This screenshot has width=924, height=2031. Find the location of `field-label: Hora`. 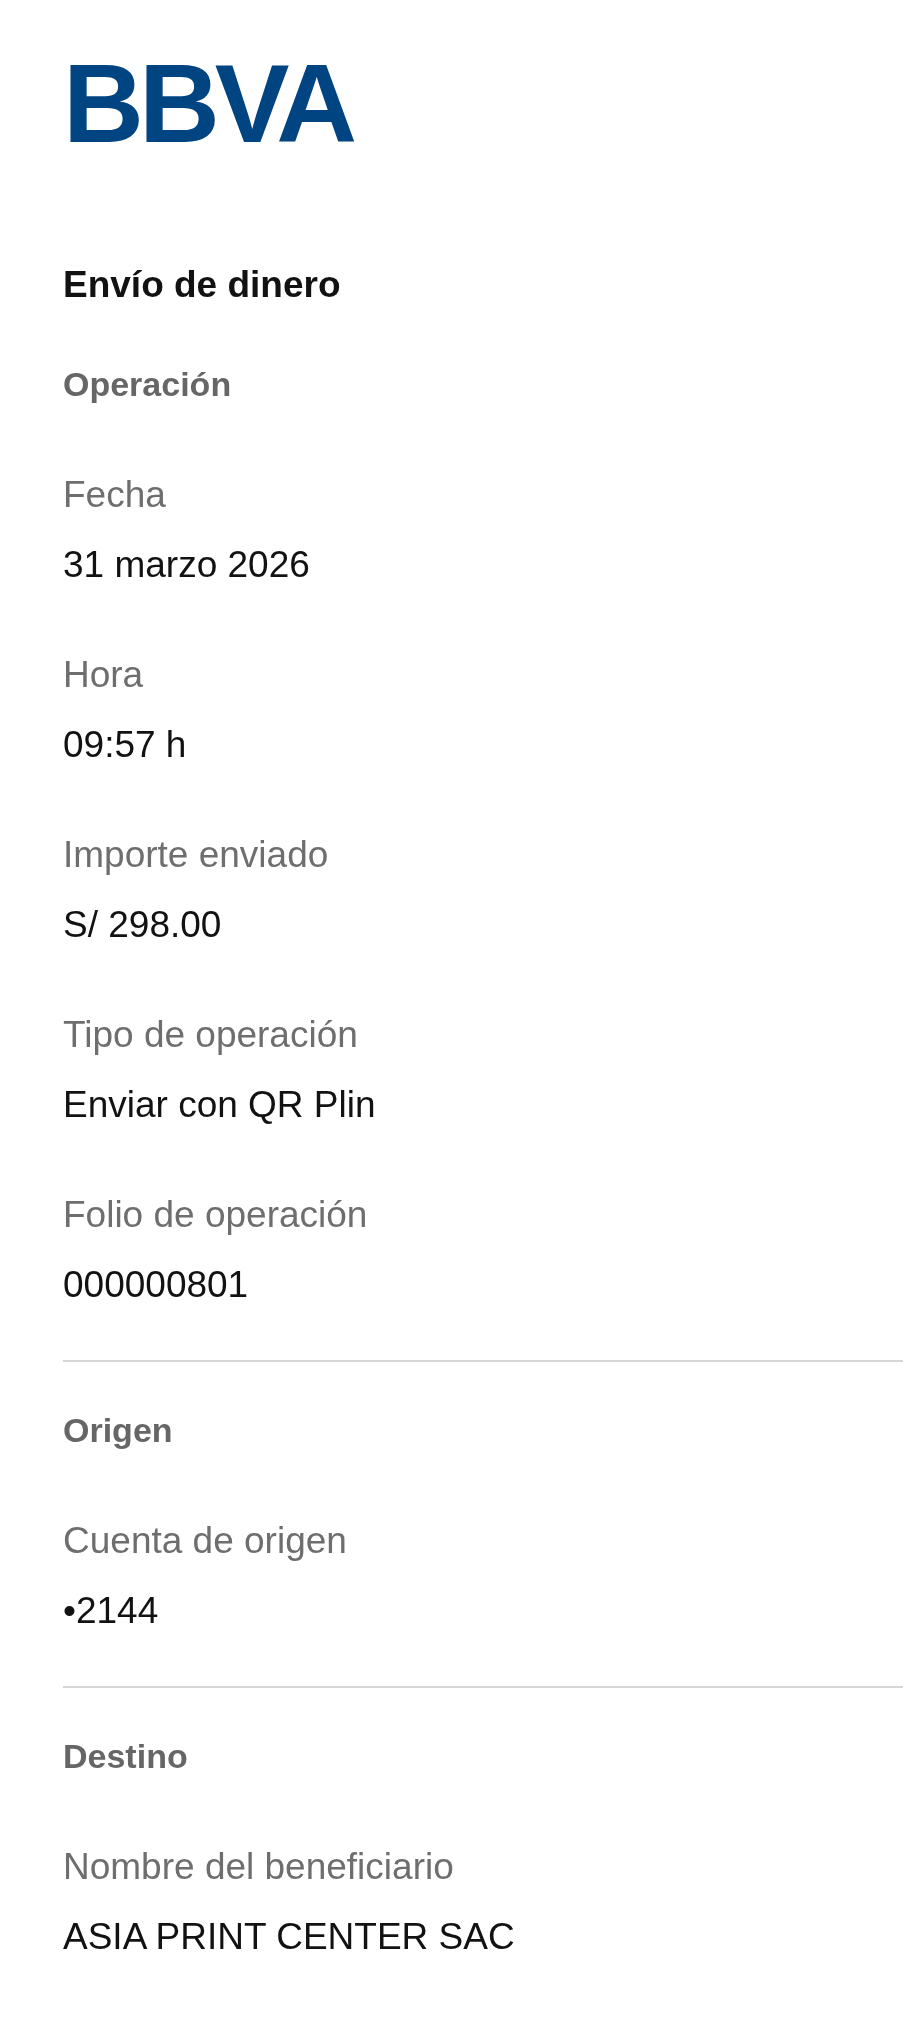

field-label: Hora is located at coordinates (104, 675).